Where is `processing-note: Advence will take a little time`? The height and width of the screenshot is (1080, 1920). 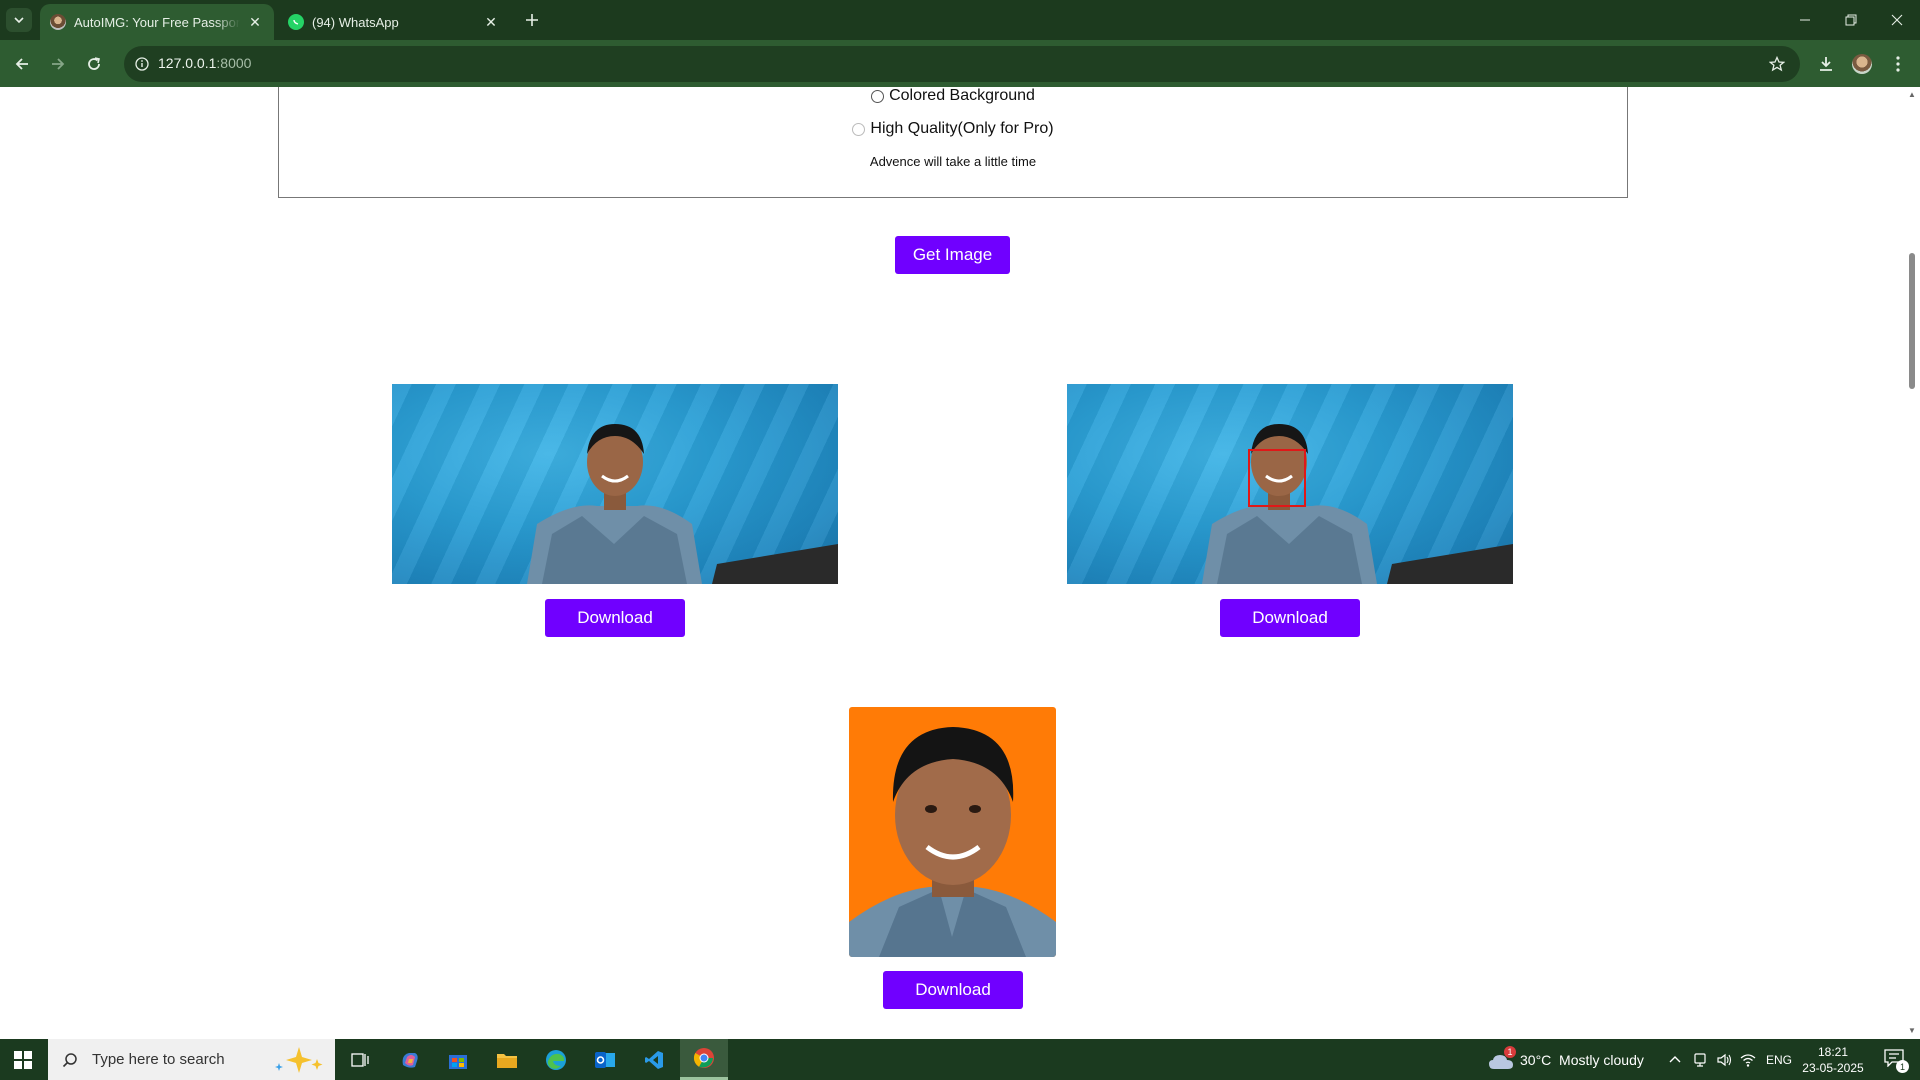 processing-note: Advence will take a little time is located at coordinates (953, 161).